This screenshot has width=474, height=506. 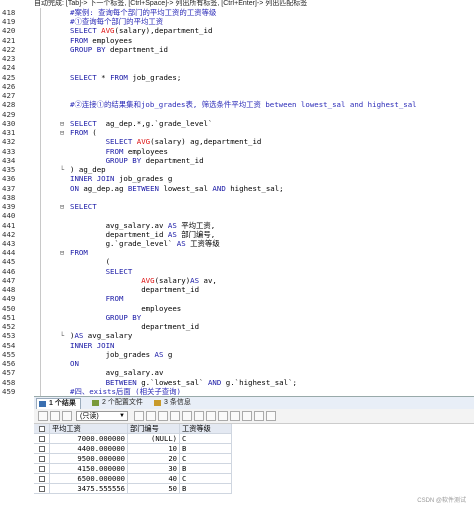 What do you see at coordinates (254, 429) in the screenshot?
I see `grid-header-row: 平均工资 部门编号 工资等级` at bounding box center [254, 429].